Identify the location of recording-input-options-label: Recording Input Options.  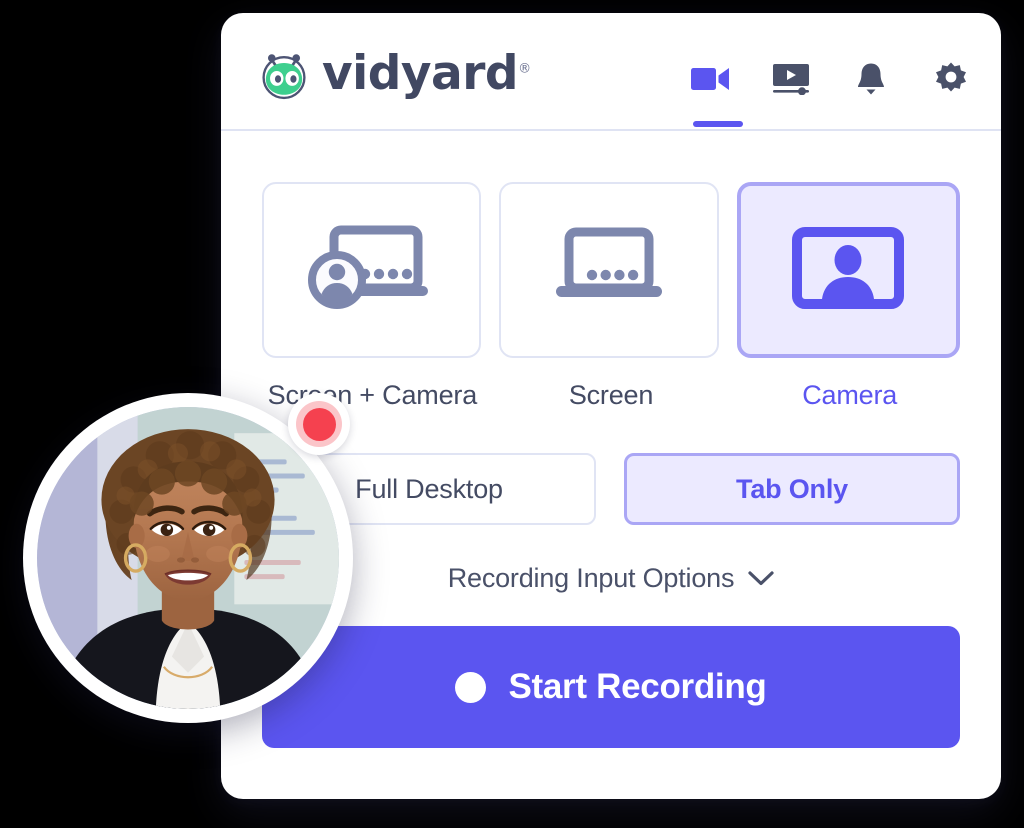
(591, 578).